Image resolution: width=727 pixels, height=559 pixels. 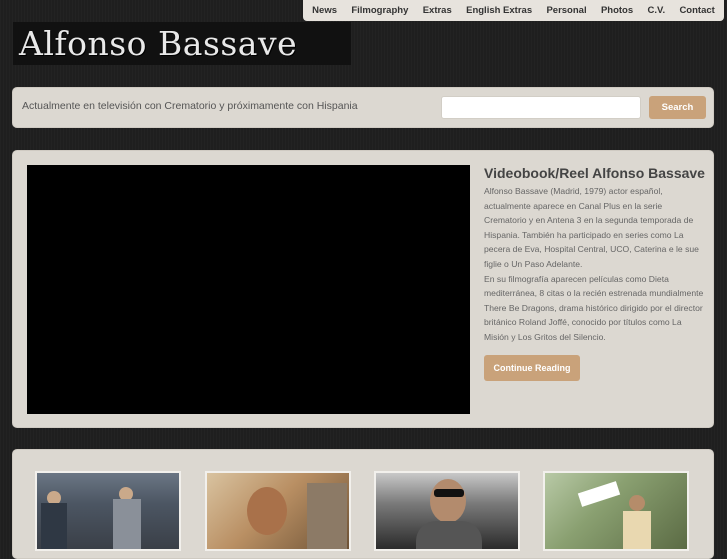 What do you see at coordinates (324, 10) in the screenshot?
I see `nav-item-news: News` at bounding box center [324, 10].